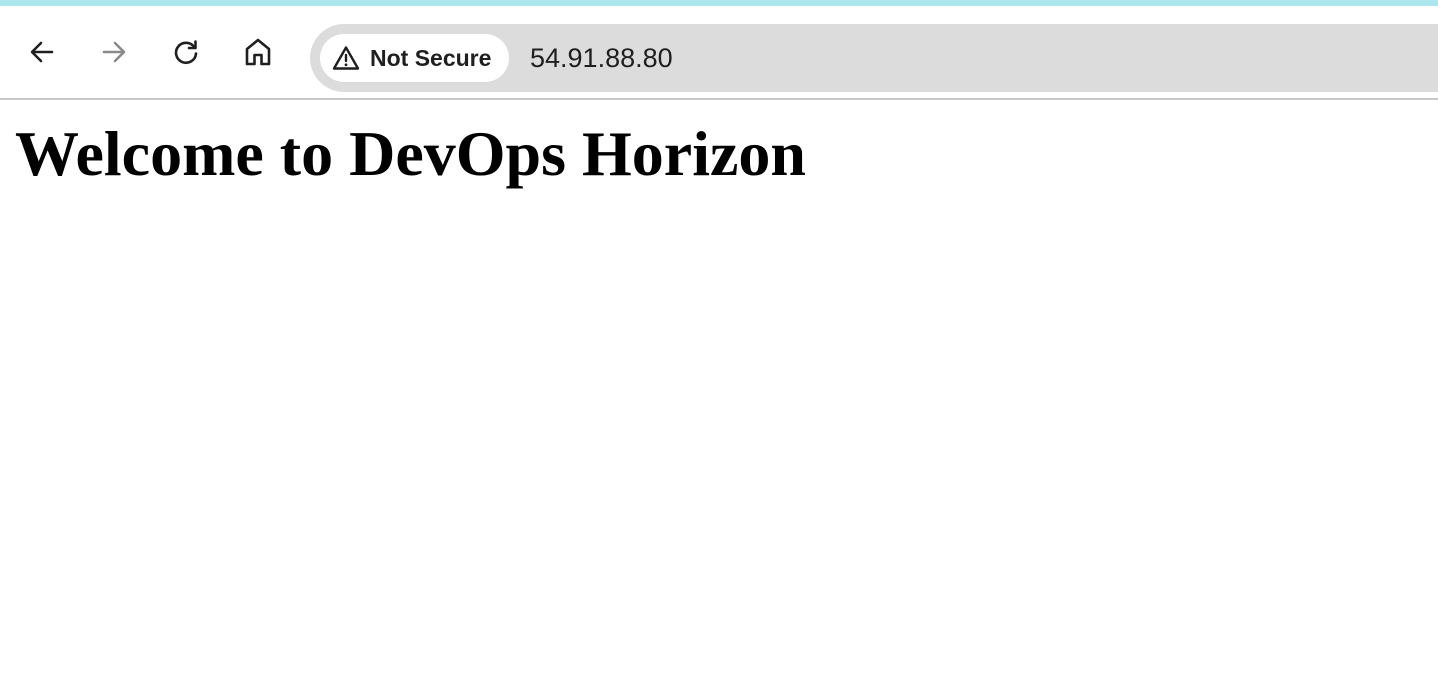 The image size is (1438, 688). I want to click on forward-button, so click(114, 52).